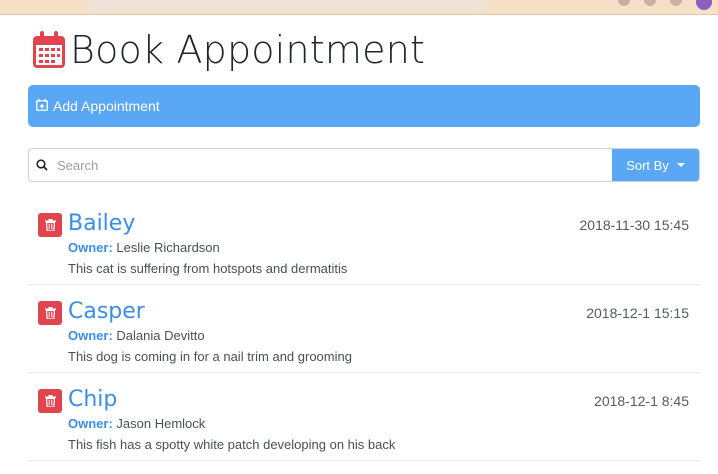 Image resolution: width=718 pixels, height=474 pixels. I want to click on owner-line: Owner: Leslie Richardson, so click(144, 247).